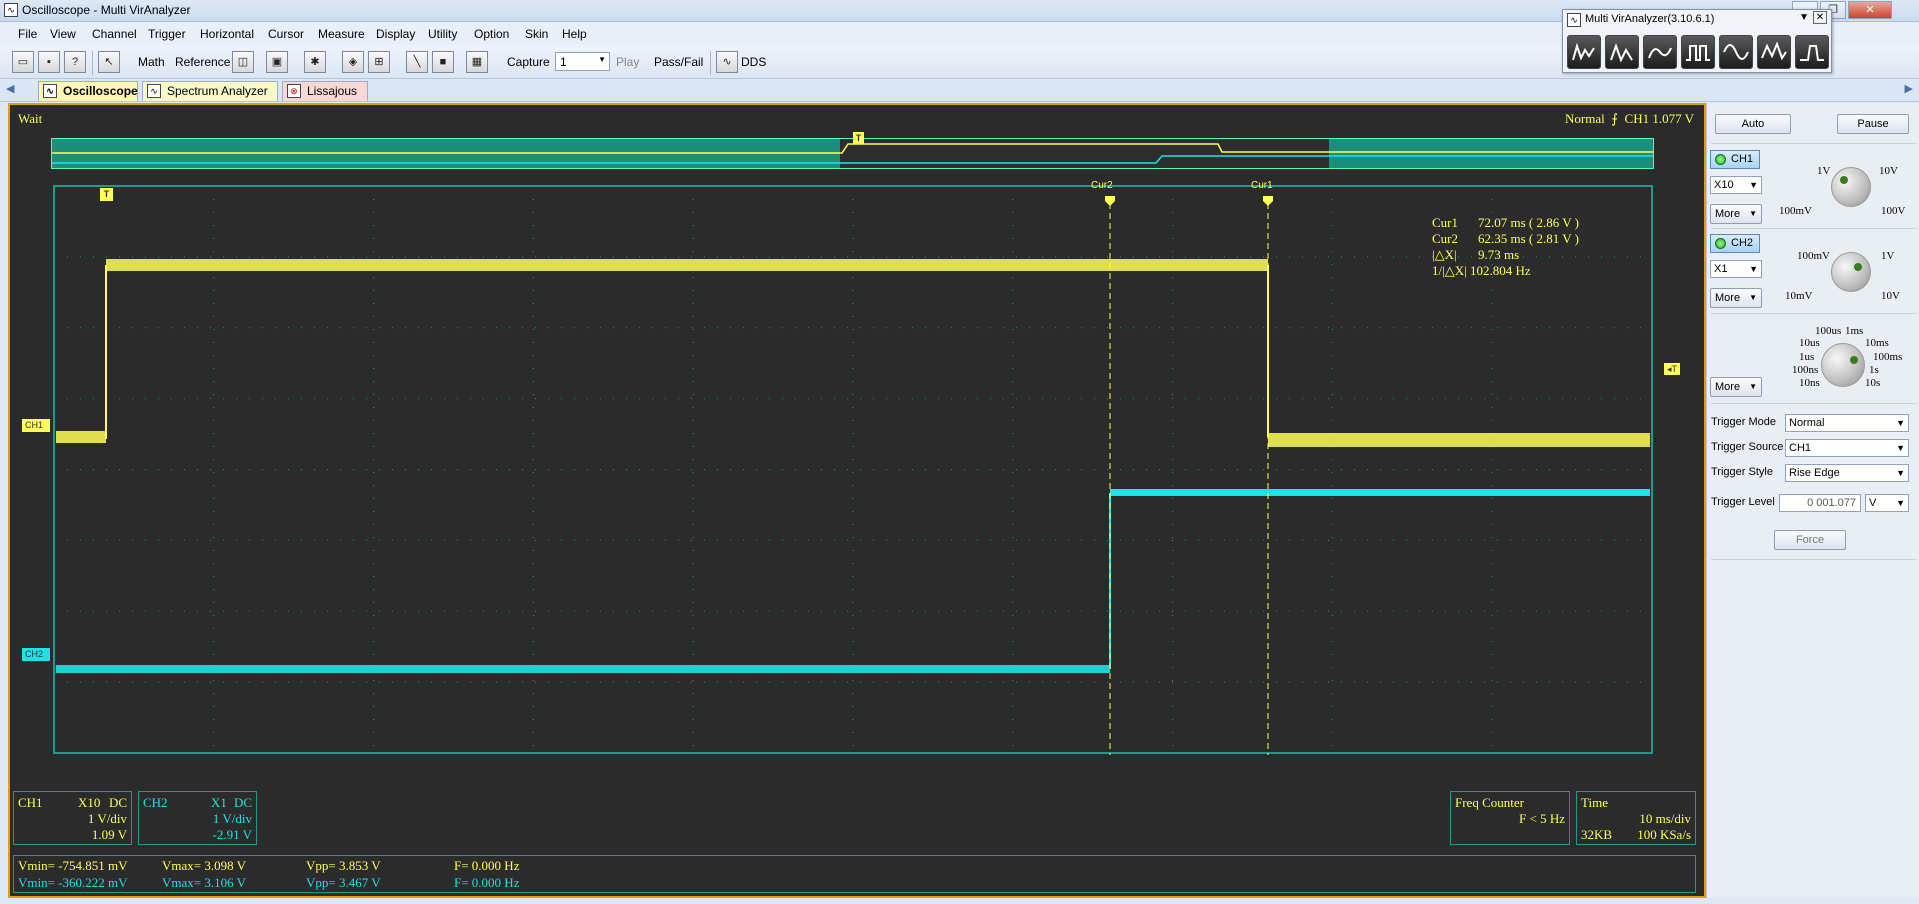 The width and height of the screenshot is (1919, 904). I want to click on force-trigger-button: Force, so click(1810, 540).